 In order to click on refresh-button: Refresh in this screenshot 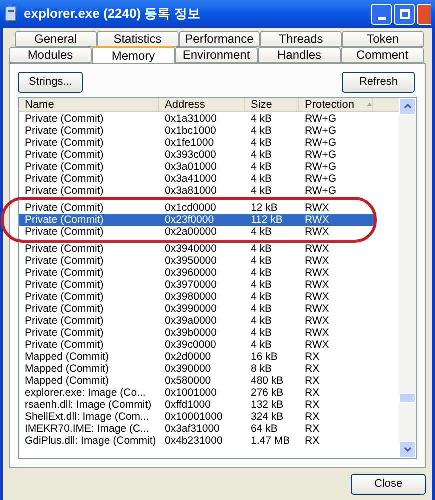, I will do `click(378, 82)`.